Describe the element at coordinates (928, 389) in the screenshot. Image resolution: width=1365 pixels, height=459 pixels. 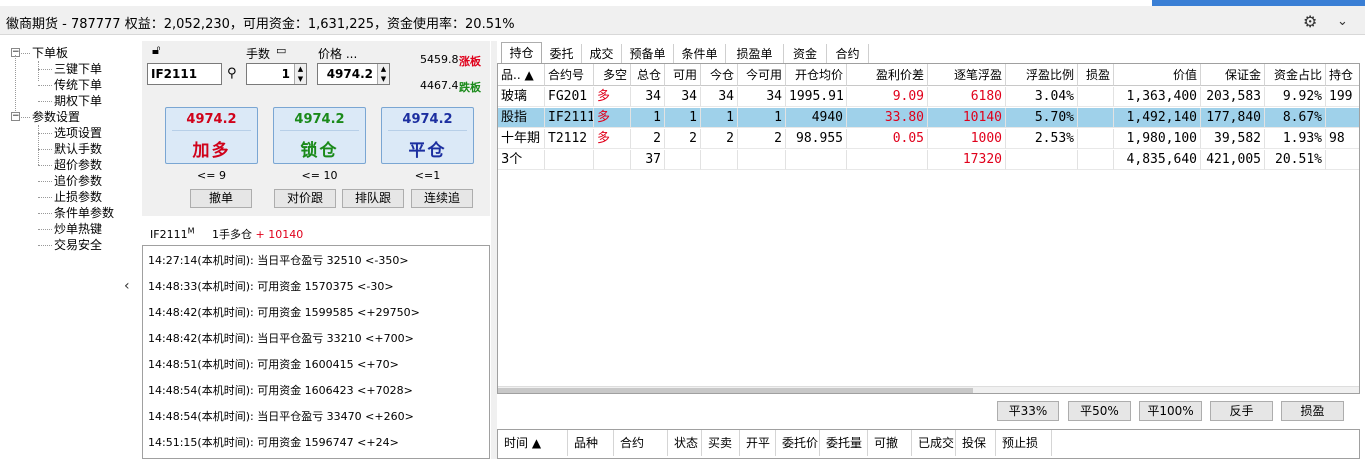
I see `horizontal-scrollbar` at that location.